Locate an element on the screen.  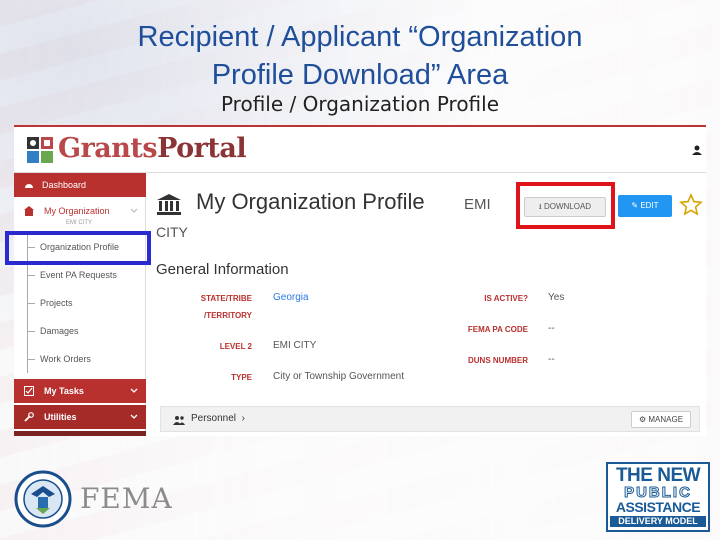
logo-grants: Grants is located at coordinates (108, 148).